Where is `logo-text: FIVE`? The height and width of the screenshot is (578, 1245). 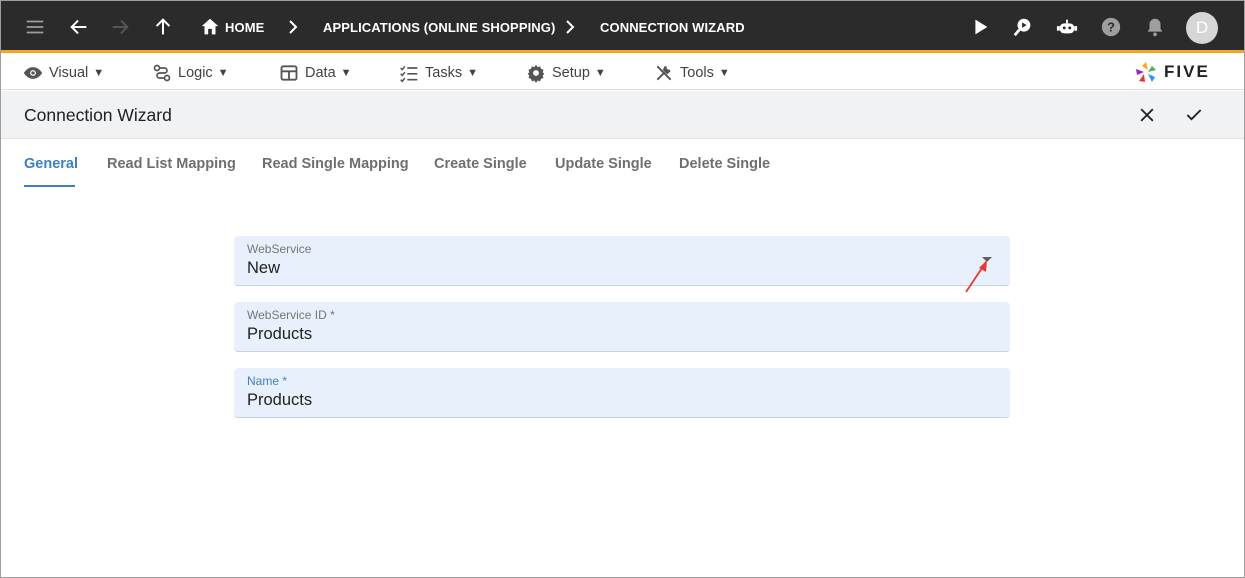
logo-text: FIVE is located at coordinates (1187, 71).